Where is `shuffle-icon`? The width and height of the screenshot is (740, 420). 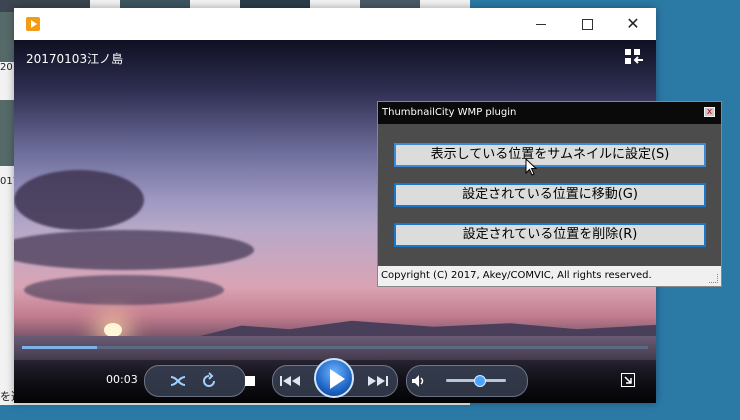 shuffle-icon is located at coordinates (178, 381).